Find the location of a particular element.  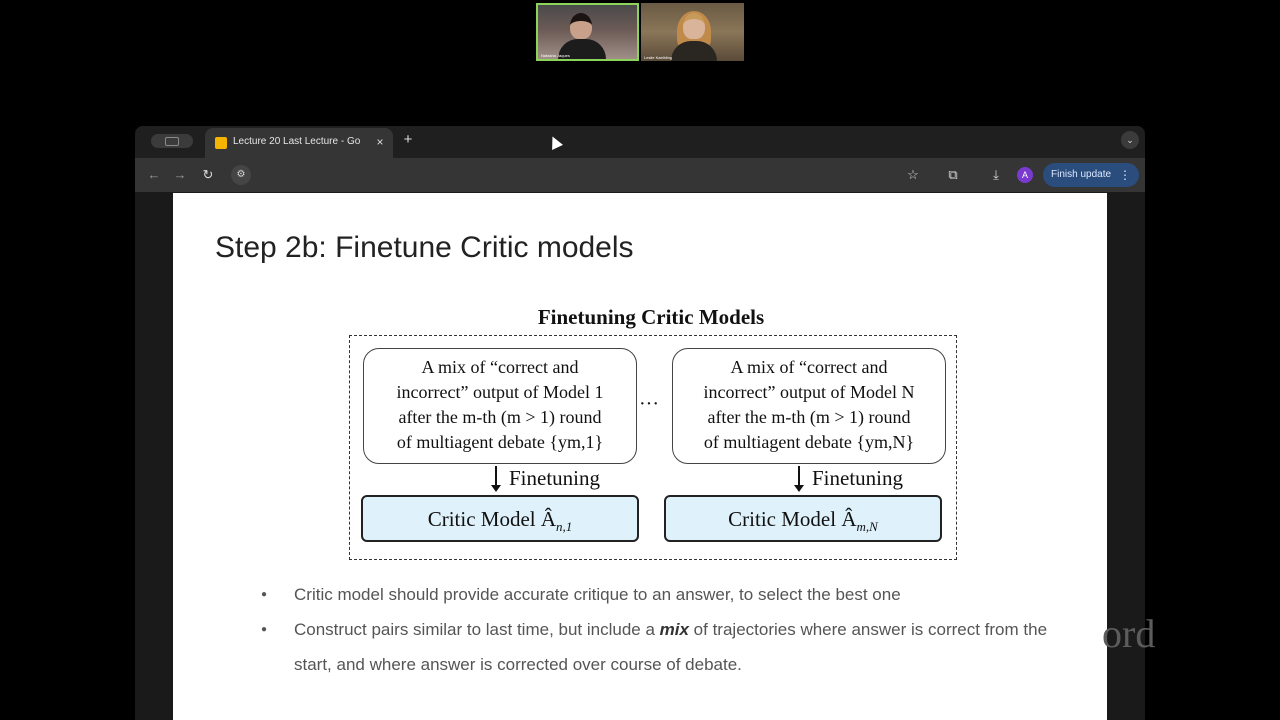

download-icon: ⤓ is located at coordinates (996, 175).